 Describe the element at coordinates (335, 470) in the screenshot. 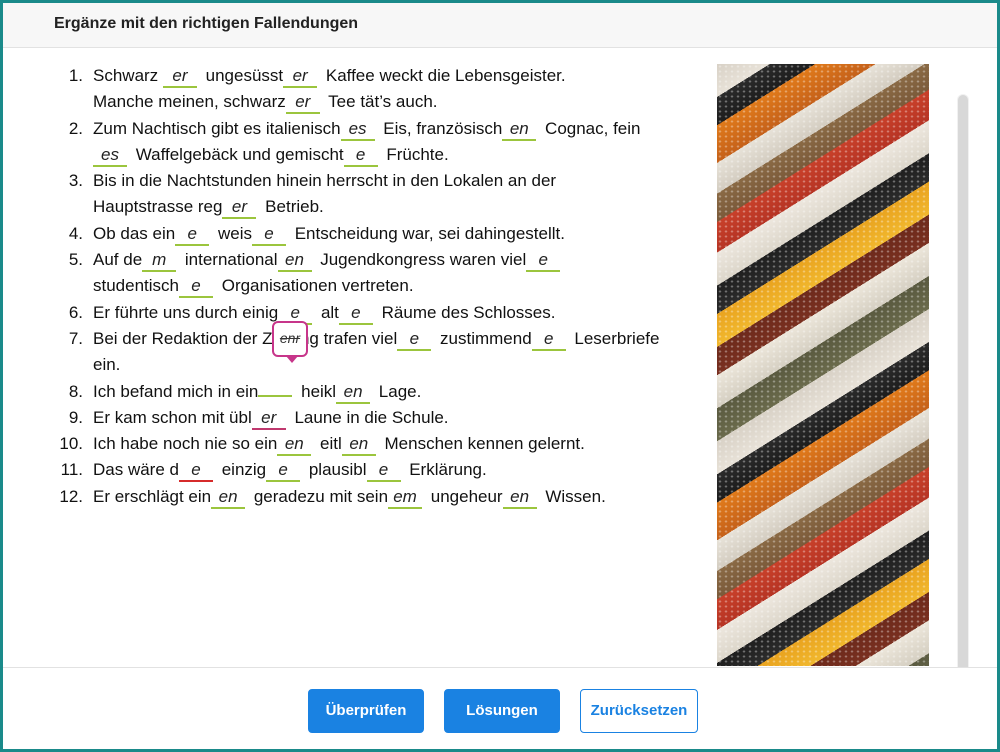

I see `sentence-text: plausibl` at that location.